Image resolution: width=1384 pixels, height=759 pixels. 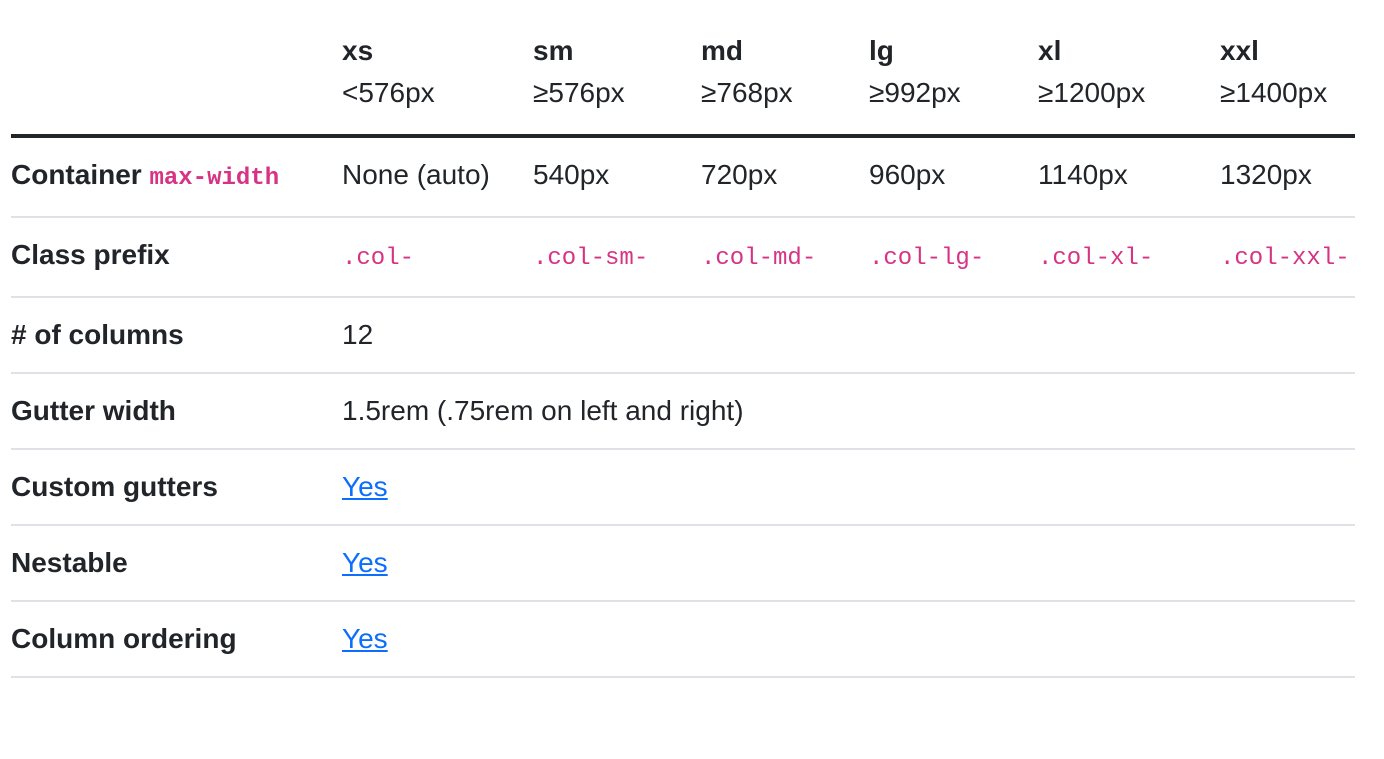 I want to click on cell-value: 720px, so click(x=785, y=177).